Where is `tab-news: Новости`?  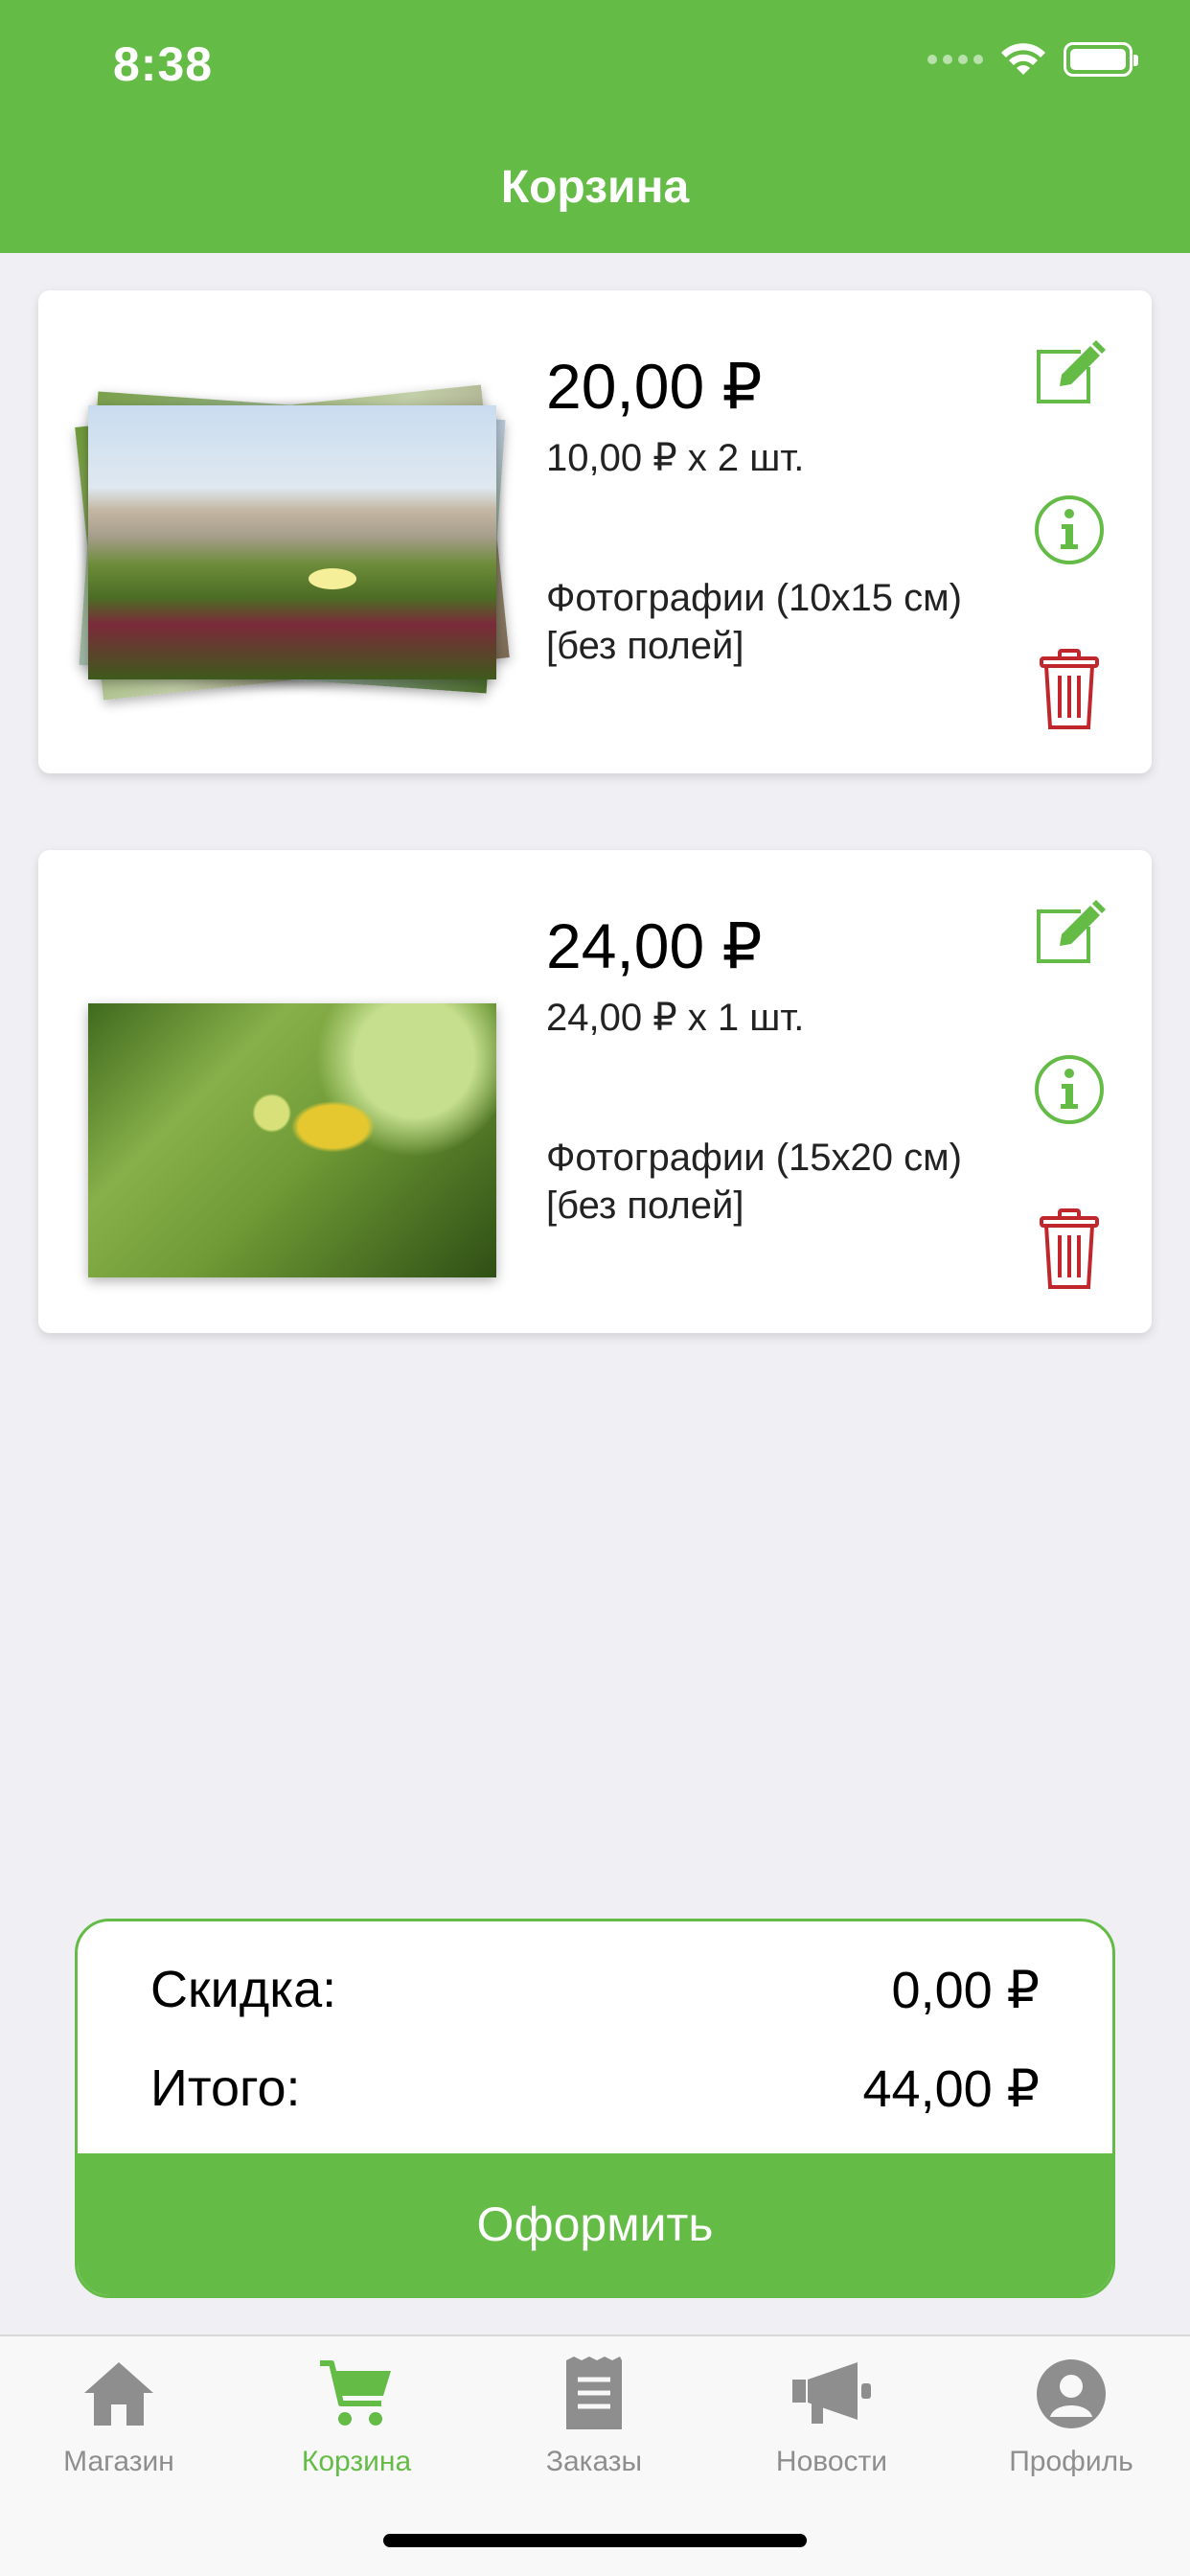
tab-news: Новости is located at coordinates (832, 2412).